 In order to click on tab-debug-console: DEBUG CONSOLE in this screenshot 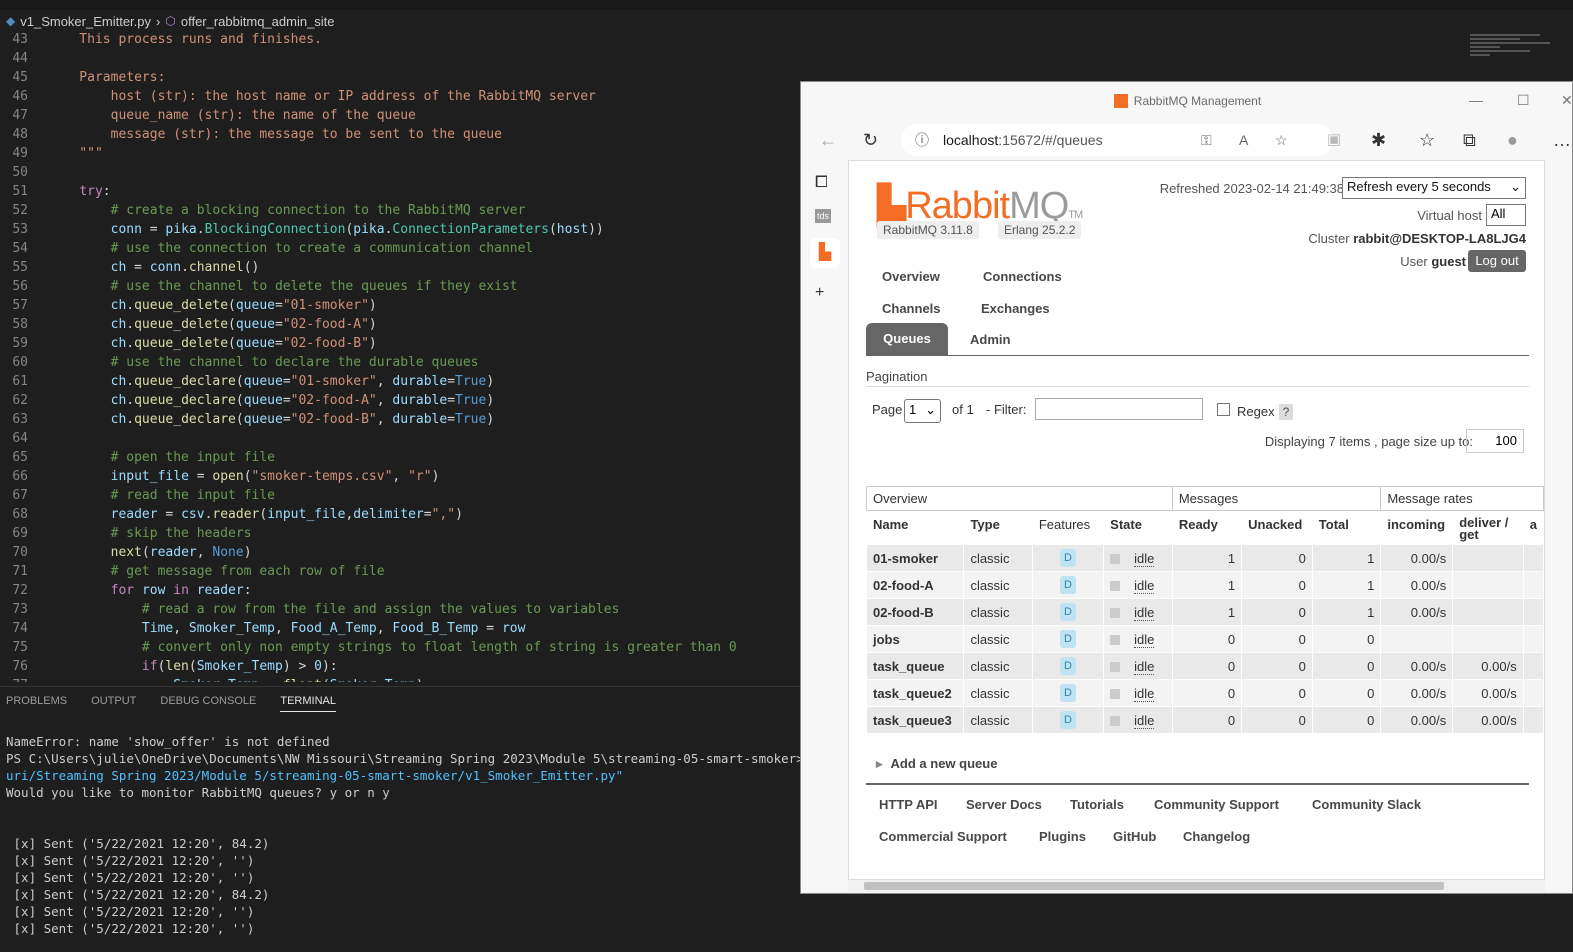, I will do `click(208, 703)`.